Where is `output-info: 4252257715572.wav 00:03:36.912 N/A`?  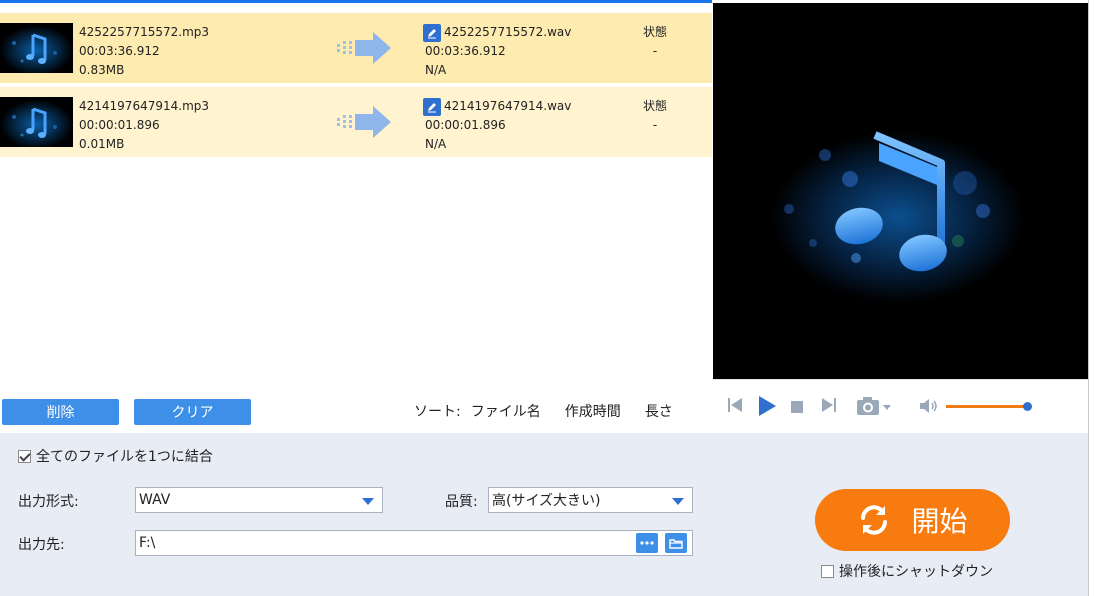
output-info: 4252257715572.wav 00:03:36.912 N/A is located at coordinates (497, 51).